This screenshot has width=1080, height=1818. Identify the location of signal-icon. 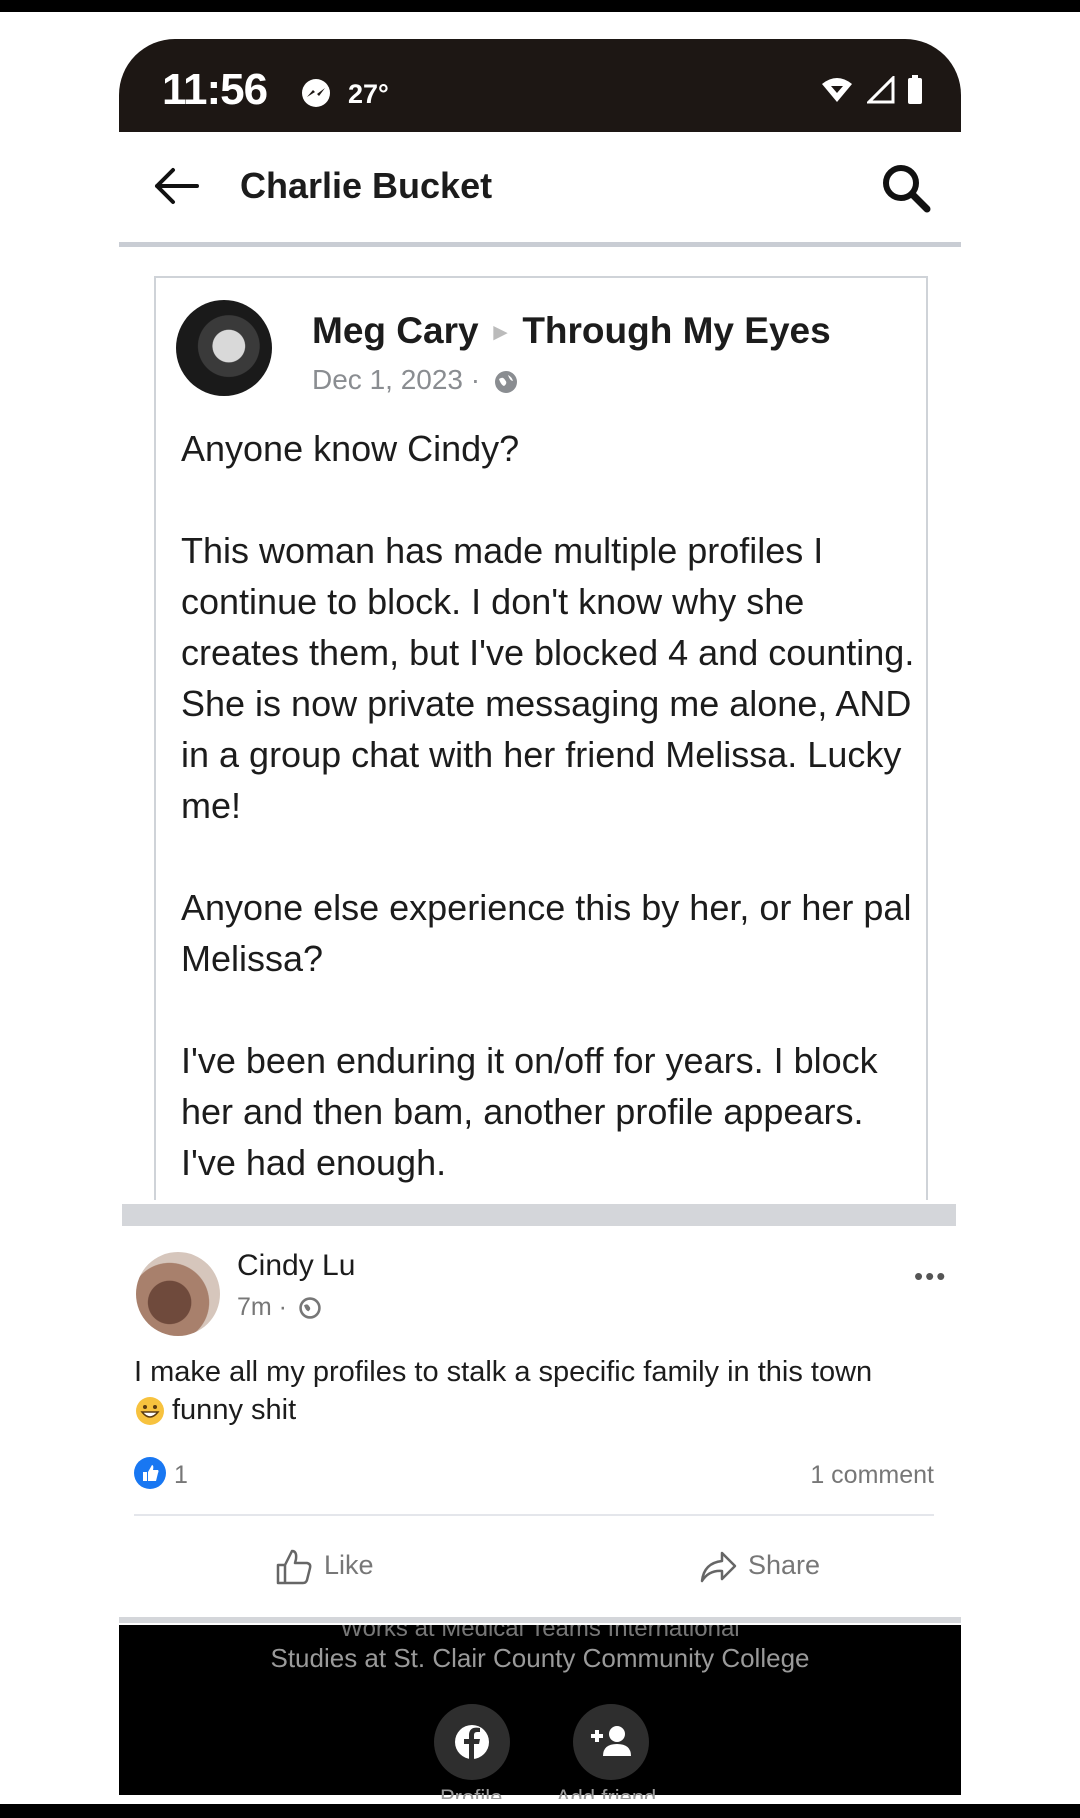
(879, 91).